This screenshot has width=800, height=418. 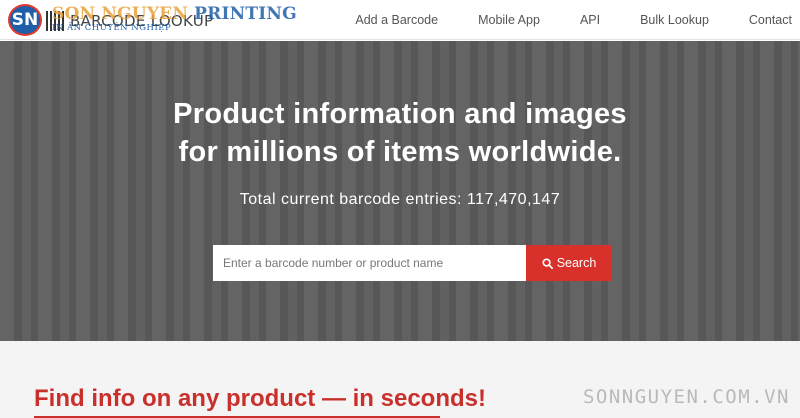 I want to click on nav-api: API, so click(x=590, y=20).